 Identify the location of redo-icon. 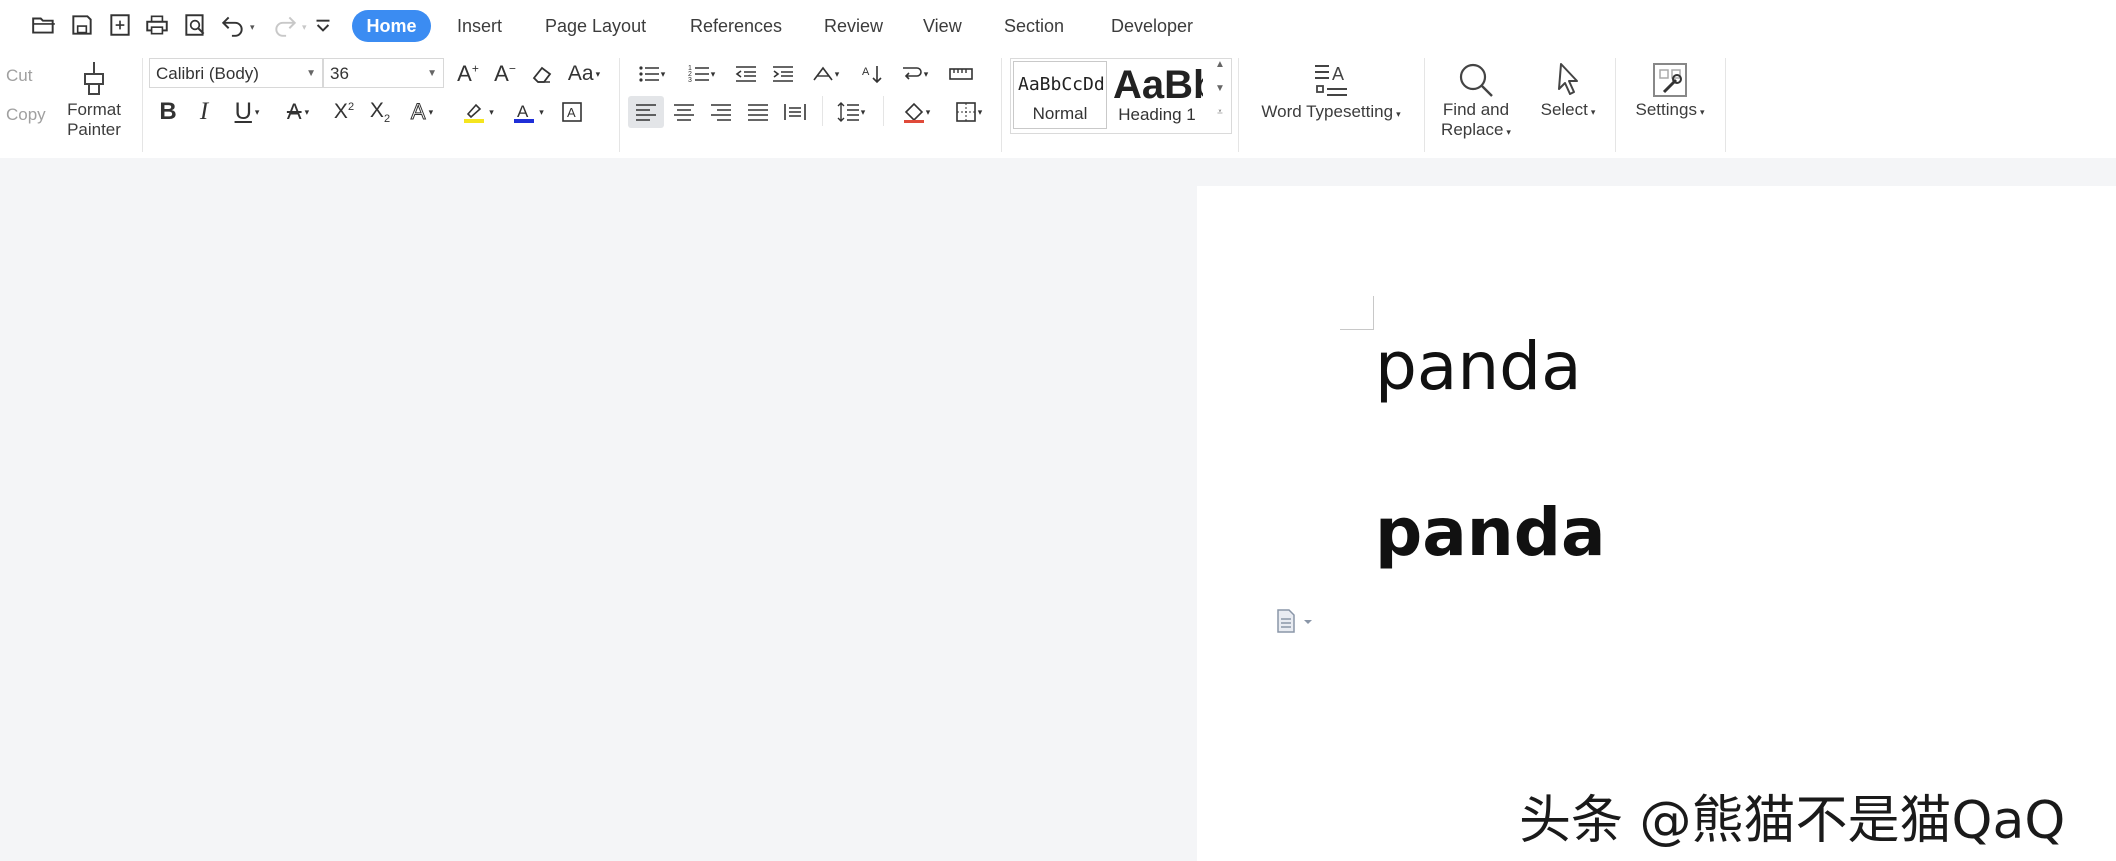
(285, 25).